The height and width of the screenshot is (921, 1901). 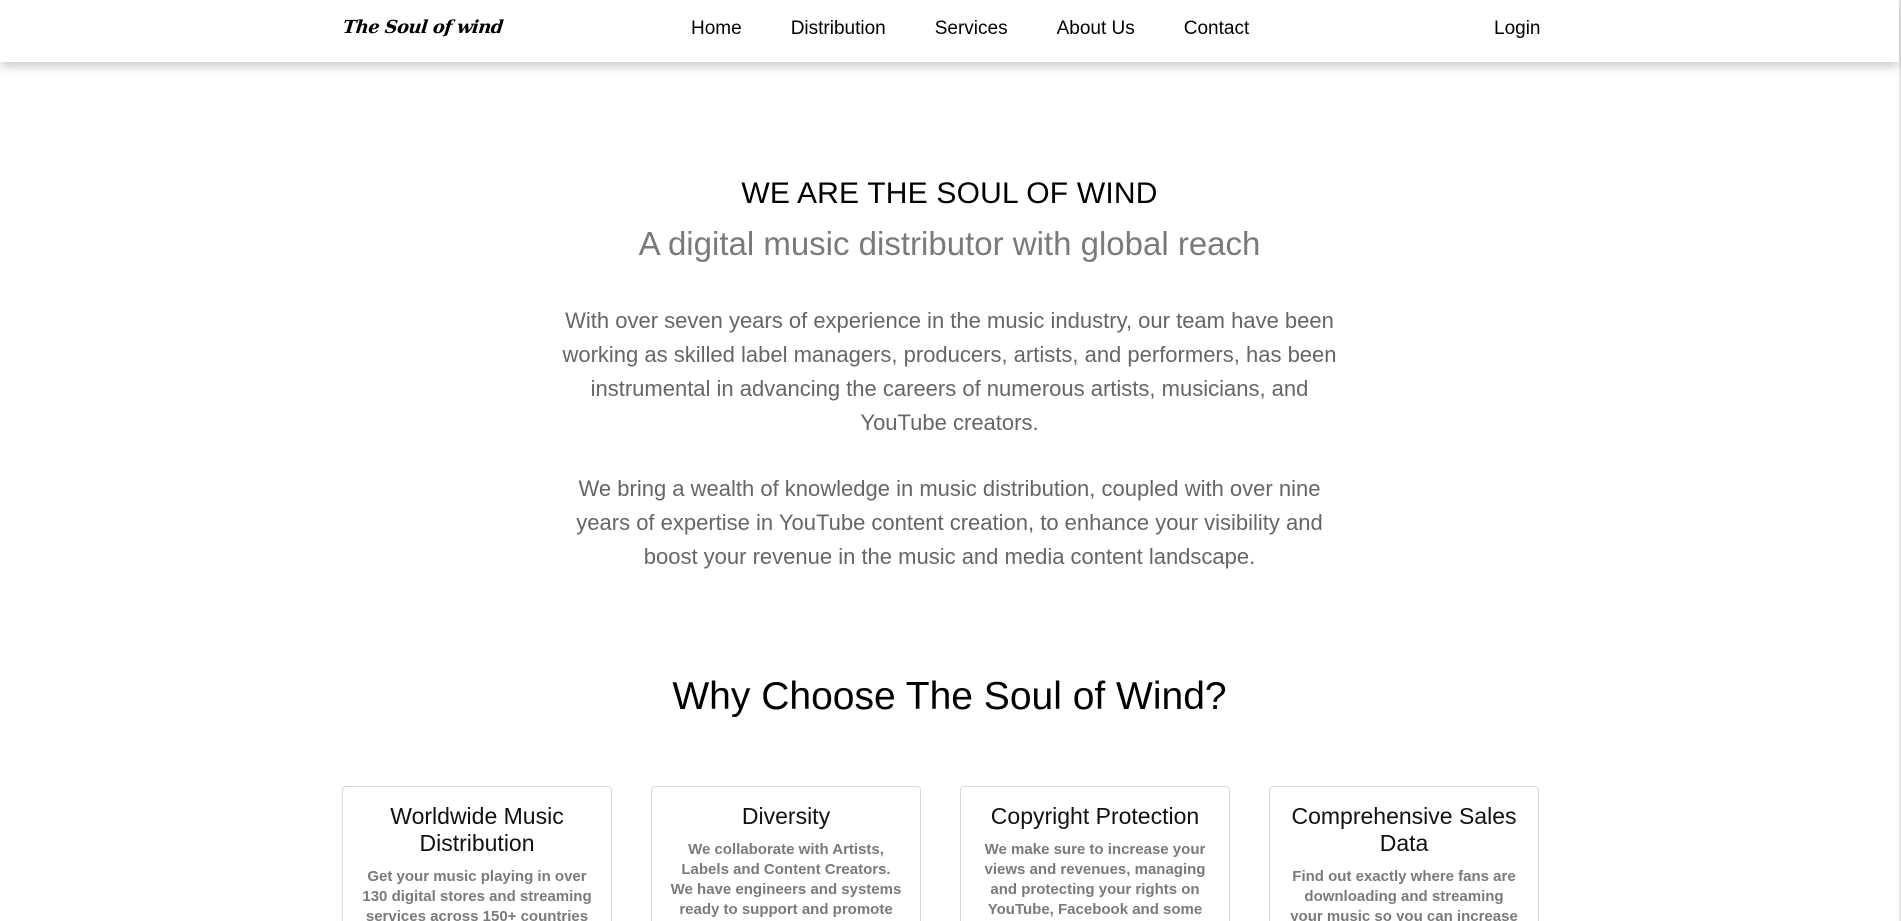 What do you see at coordinates (1096, 29) in the screenshot?
I see `nav-link-about-us: About Us` at bounding box center [1096, 29].